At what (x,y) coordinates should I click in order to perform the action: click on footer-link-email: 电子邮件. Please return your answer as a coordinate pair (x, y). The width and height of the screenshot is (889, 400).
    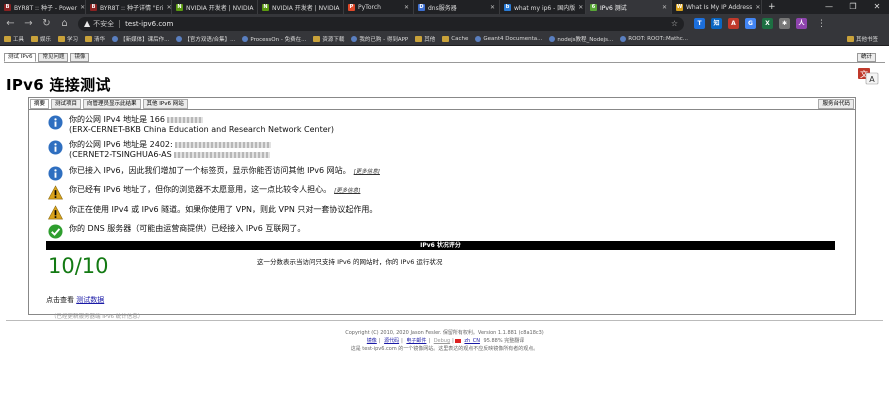
    Looking at the image, I should click on (416, 341).